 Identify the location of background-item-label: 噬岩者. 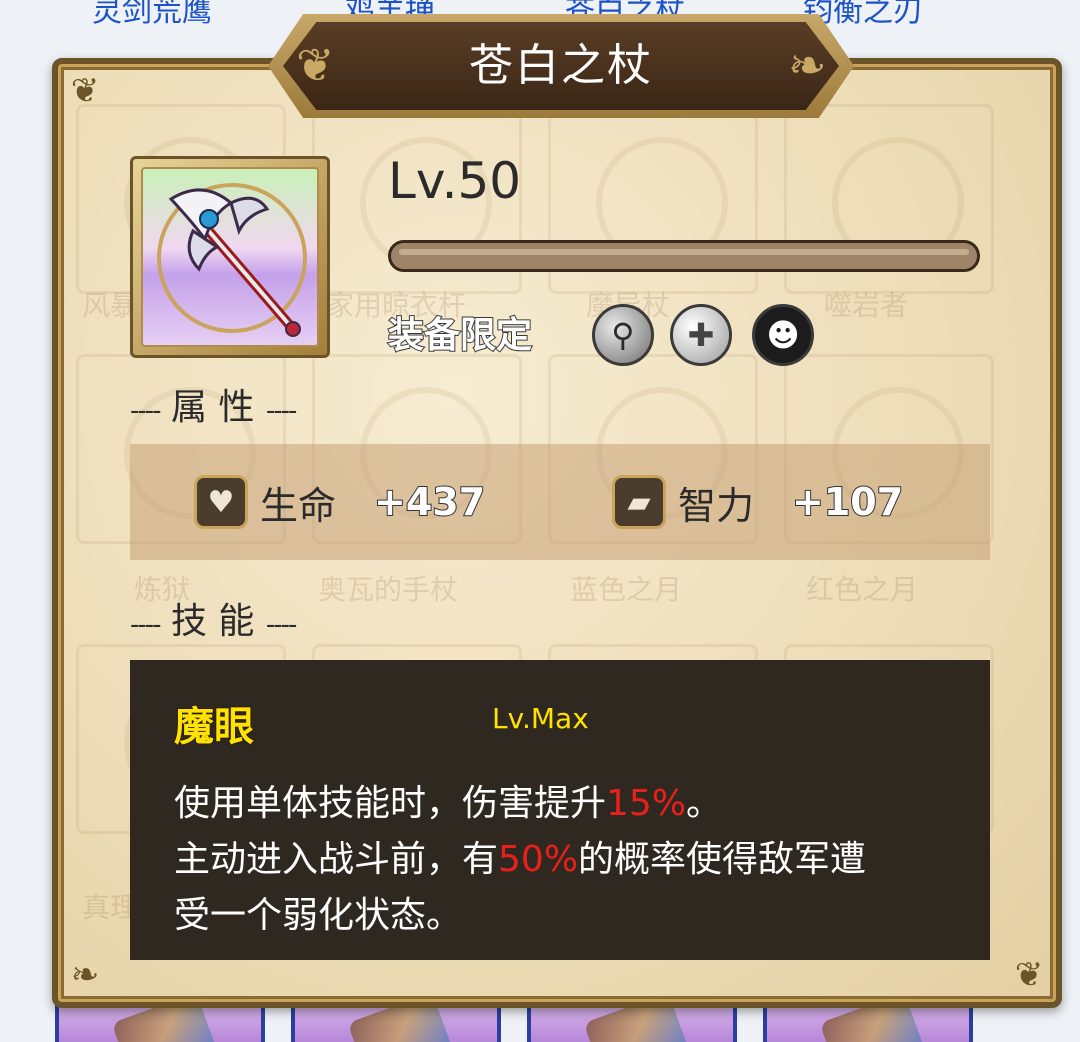
(866, 305).